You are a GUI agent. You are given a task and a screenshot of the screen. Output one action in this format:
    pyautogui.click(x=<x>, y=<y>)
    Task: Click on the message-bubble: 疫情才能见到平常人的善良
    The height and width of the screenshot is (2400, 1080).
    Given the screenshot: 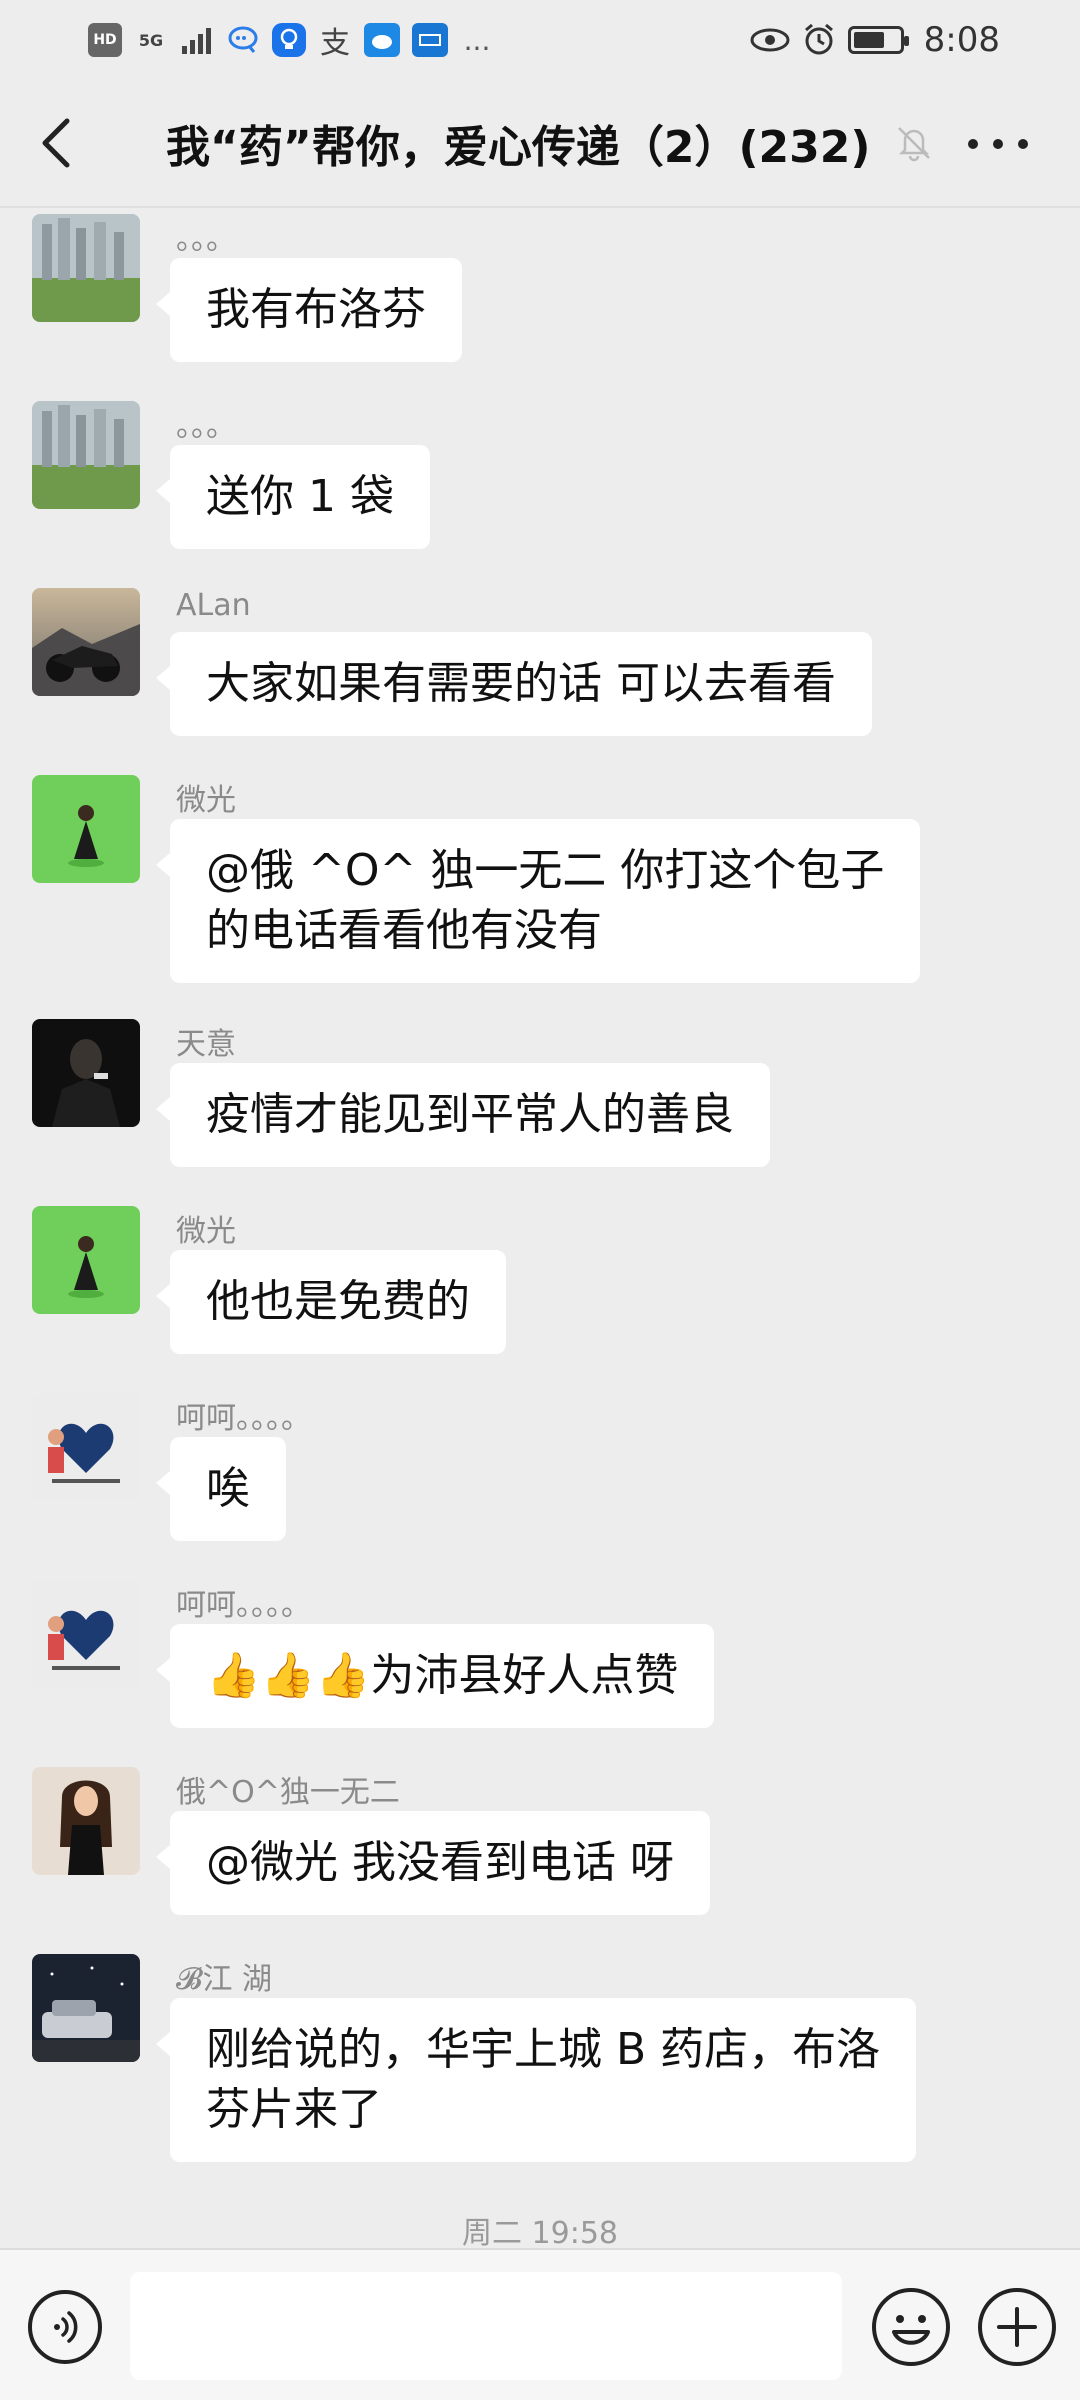 What is the action you would take?
    pyautogui.click(x=463, y=1115)
    